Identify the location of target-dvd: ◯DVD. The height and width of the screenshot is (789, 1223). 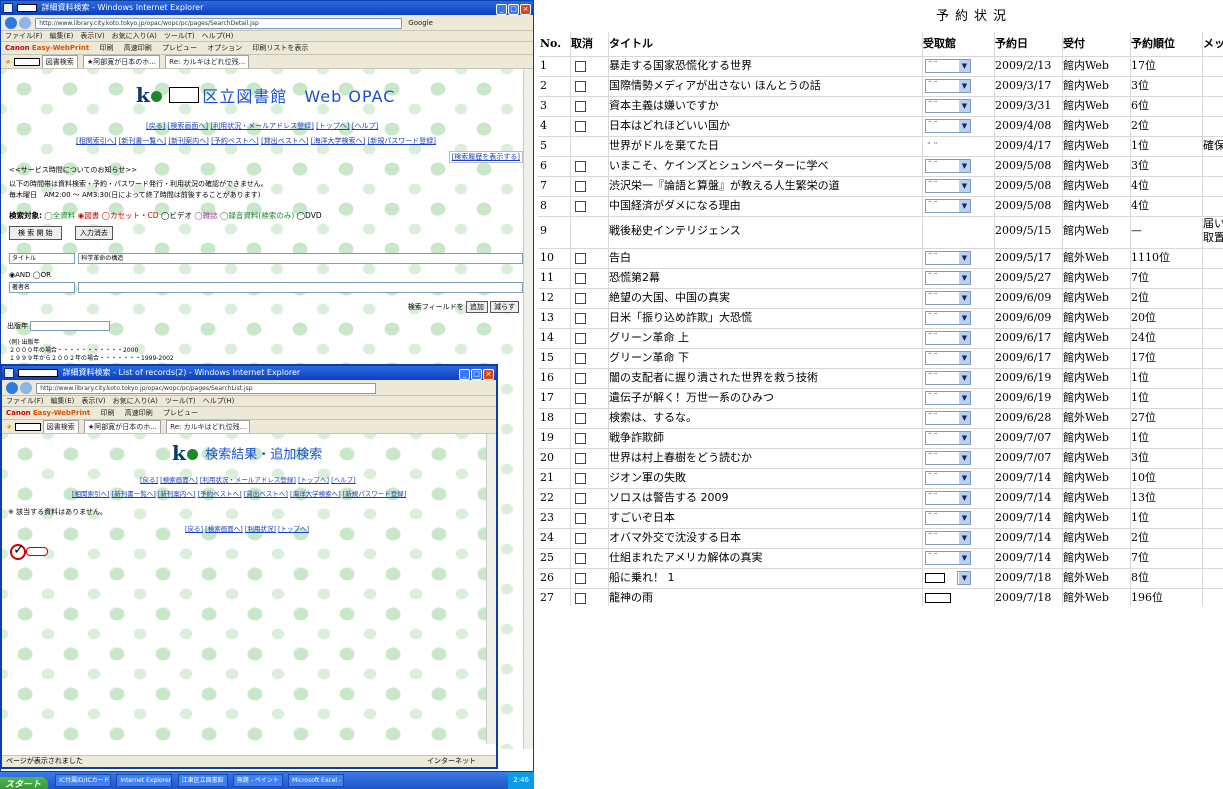
(309, 215).